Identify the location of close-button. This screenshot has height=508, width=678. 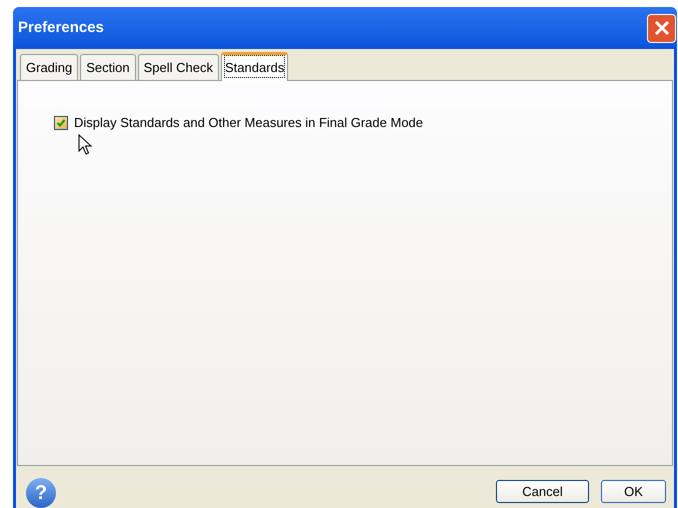
(661, 28).